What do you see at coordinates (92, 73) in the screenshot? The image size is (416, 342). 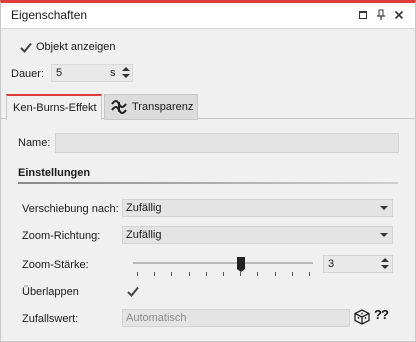 I see `duration-input: 5 s` at bounding box center [92, 73].